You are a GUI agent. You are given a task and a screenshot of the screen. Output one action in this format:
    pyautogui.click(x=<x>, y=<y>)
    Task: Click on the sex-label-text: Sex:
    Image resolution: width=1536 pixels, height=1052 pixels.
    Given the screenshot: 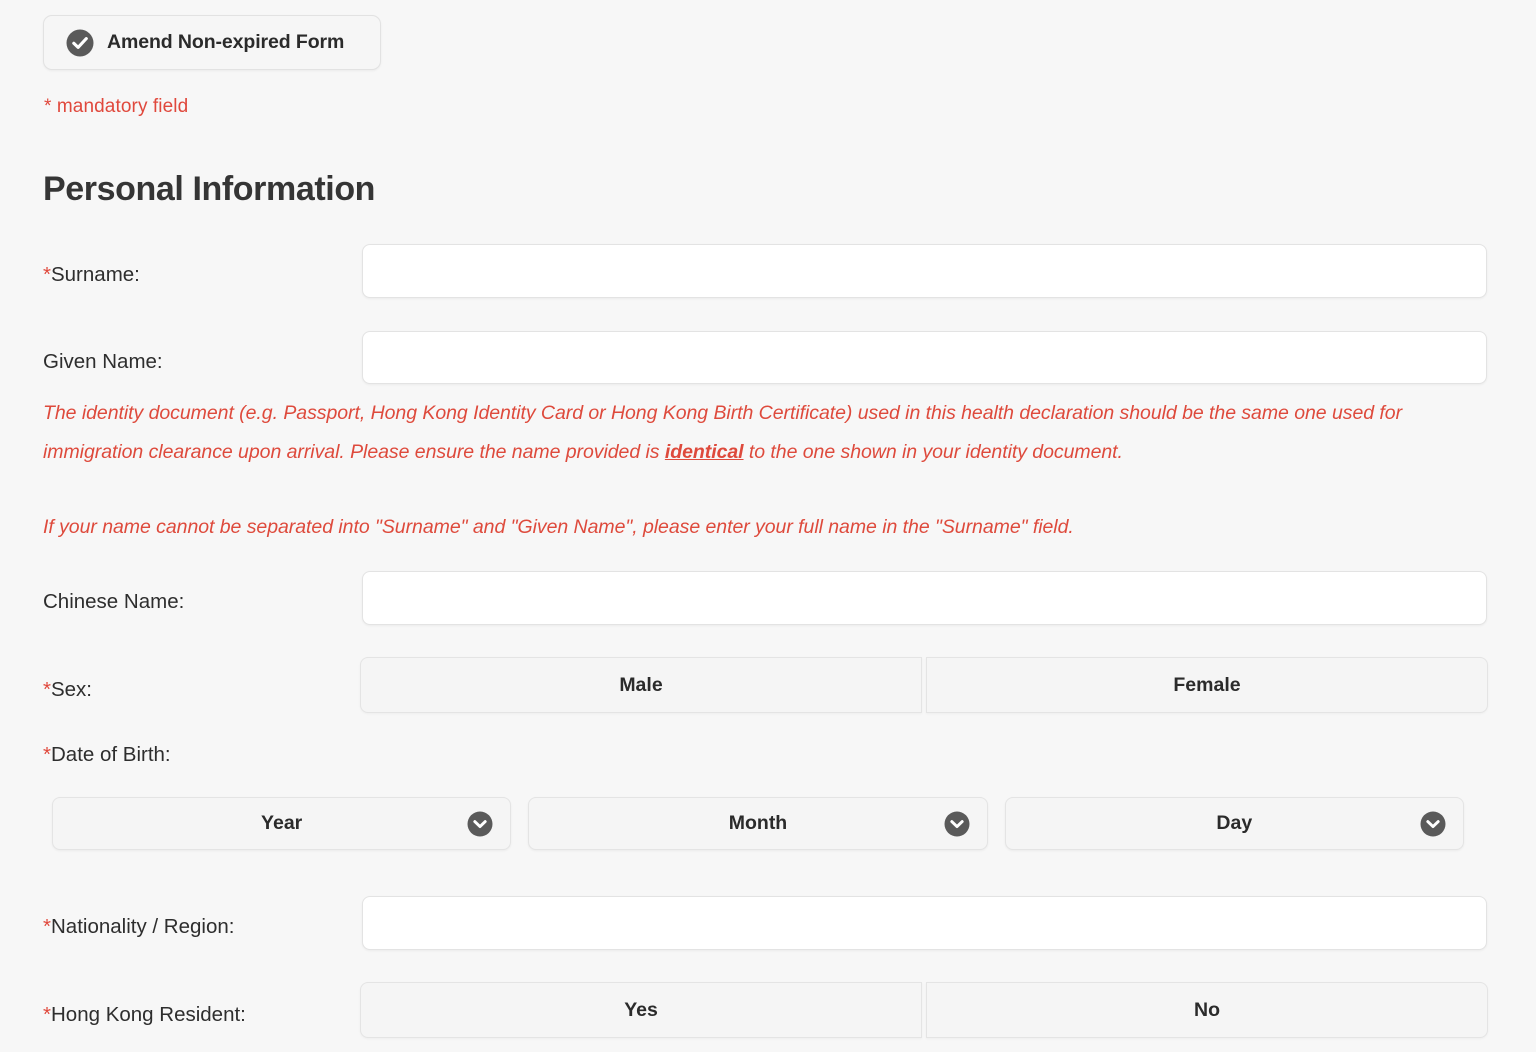 What is the action you would take?
    pyautogui.click(x=71, y=689)
    